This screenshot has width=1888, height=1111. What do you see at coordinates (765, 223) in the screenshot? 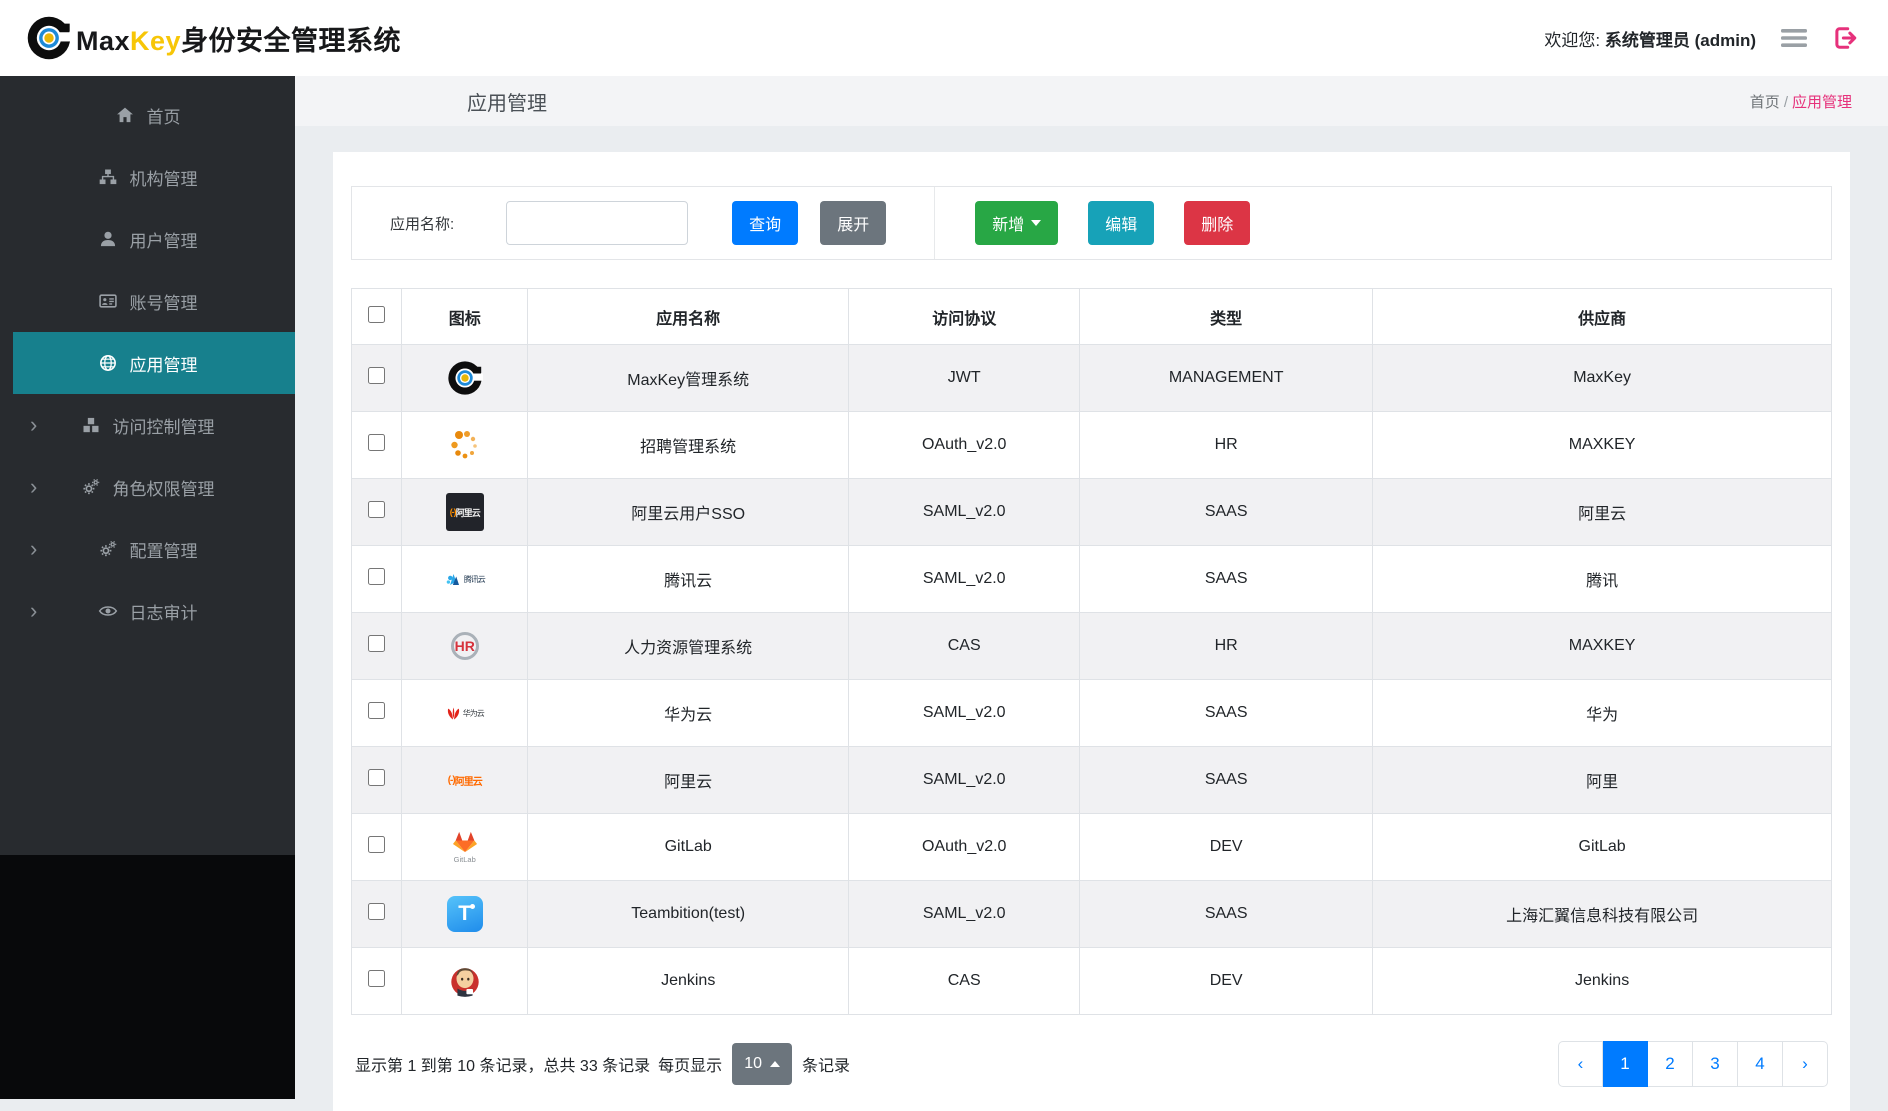
I see `query-button: 查询` at bounding box center [765, 223].